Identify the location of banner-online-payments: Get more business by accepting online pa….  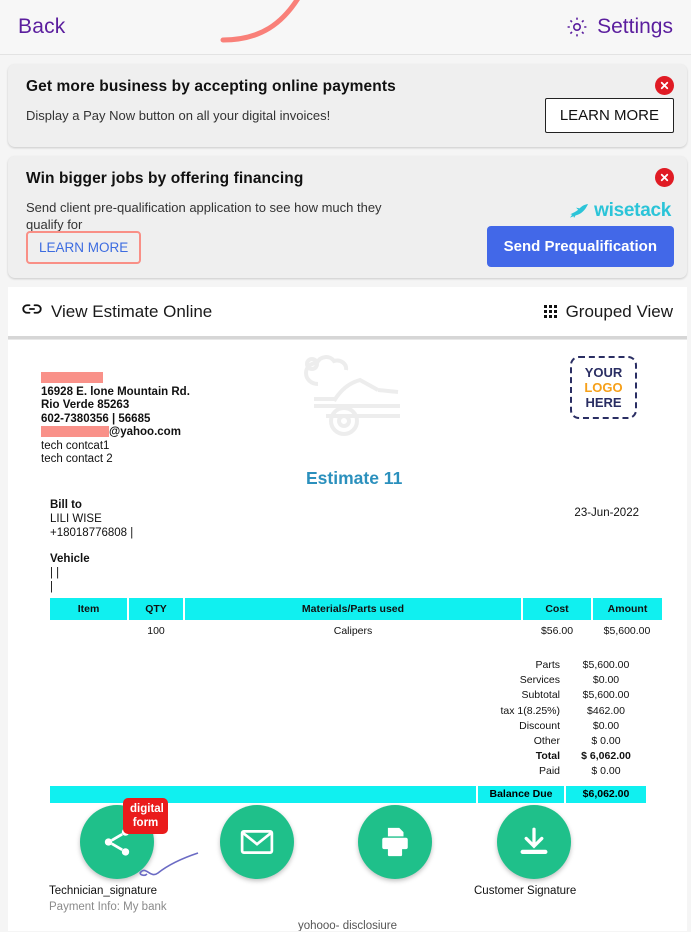
(347, 129).